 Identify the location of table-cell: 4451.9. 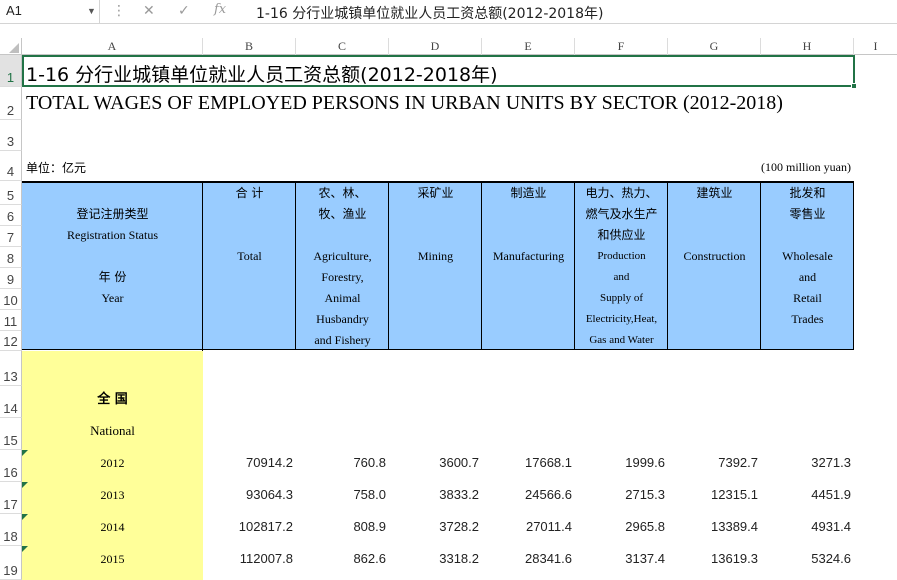
(806, 494).